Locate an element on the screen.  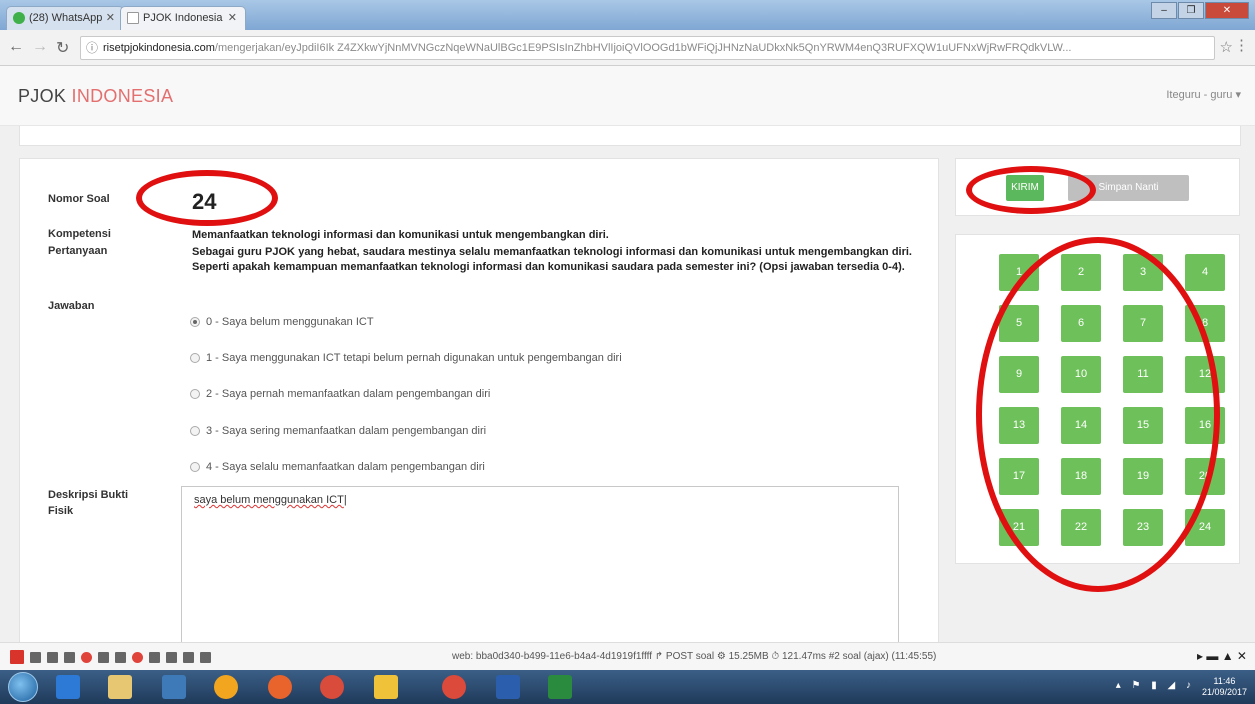
session-icon is located at coordinates (188, 657).